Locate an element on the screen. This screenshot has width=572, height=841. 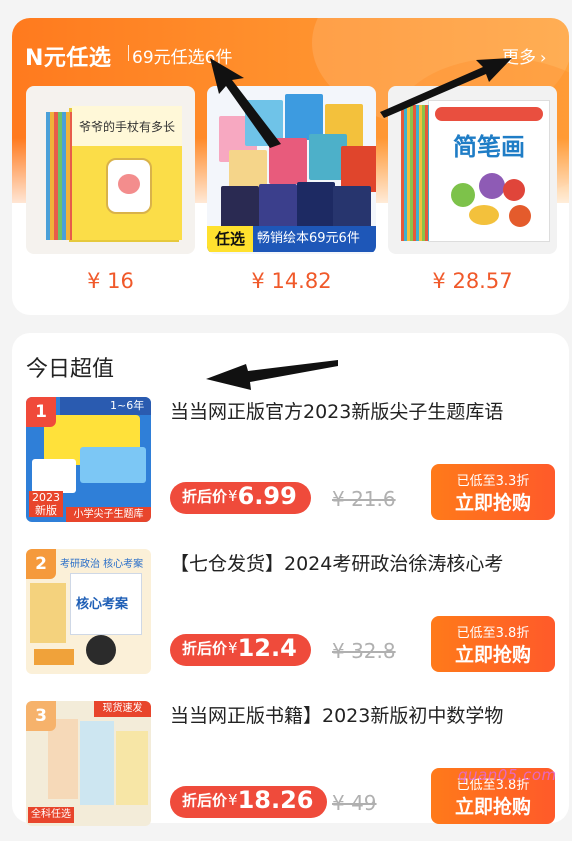
chevron-right-icon: › is located at coordinates (543, 57).